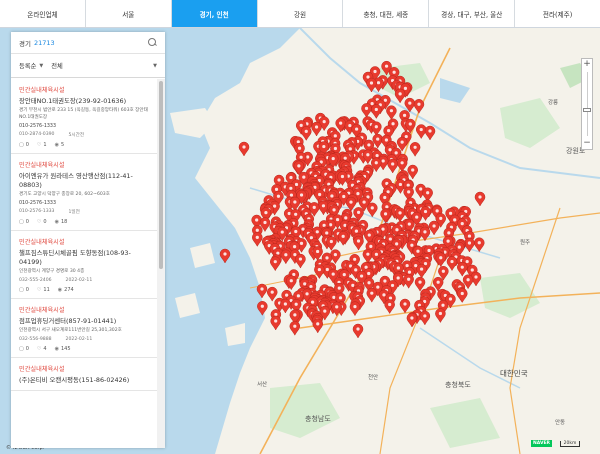 Image resolution: width=600 pixels, height=454 pixels. I want to click on zoom-slider-handle, so click(587, 110).